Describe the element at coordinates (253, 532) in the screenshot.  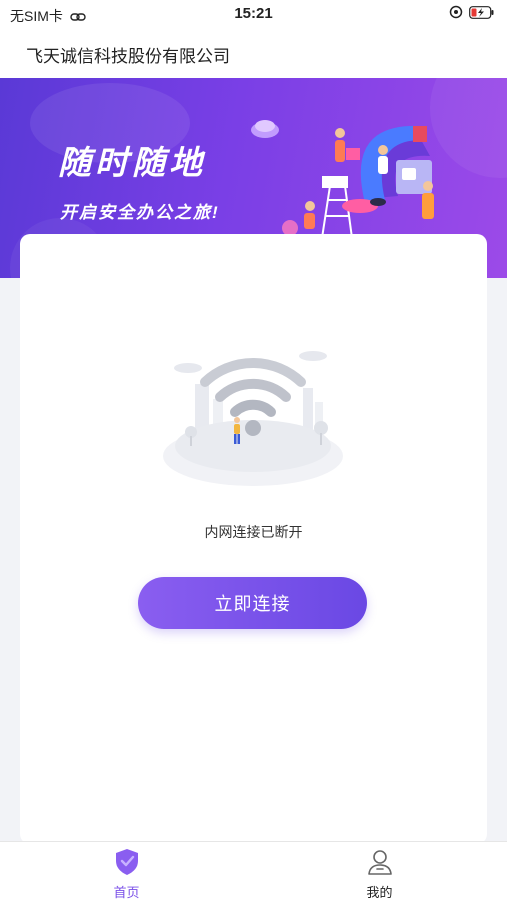
I see `connection-status-text: 内网连接已断开` at that location.